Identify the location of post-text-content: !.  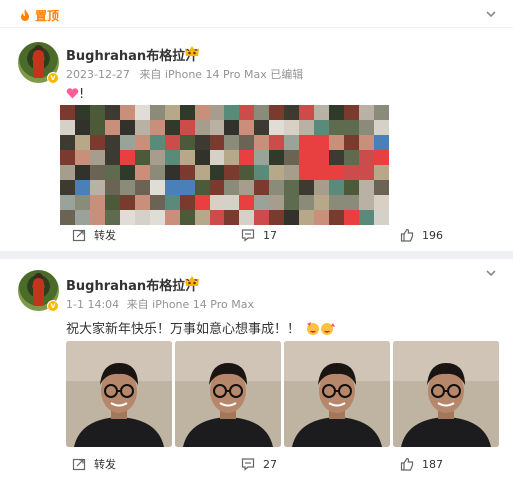
(82, 94).